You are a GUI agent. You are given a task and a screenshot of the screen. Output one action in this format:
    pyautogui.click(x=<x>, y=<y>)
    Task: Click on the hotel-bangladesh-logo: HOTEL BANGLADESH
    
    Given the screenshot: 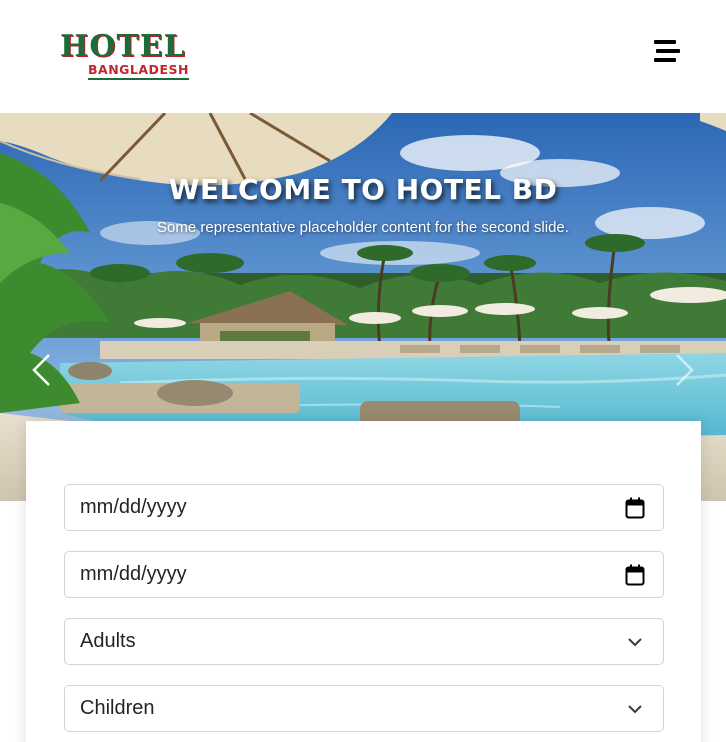 What is the action you would take?
    pyautogui.click(x=127, y=57)
    